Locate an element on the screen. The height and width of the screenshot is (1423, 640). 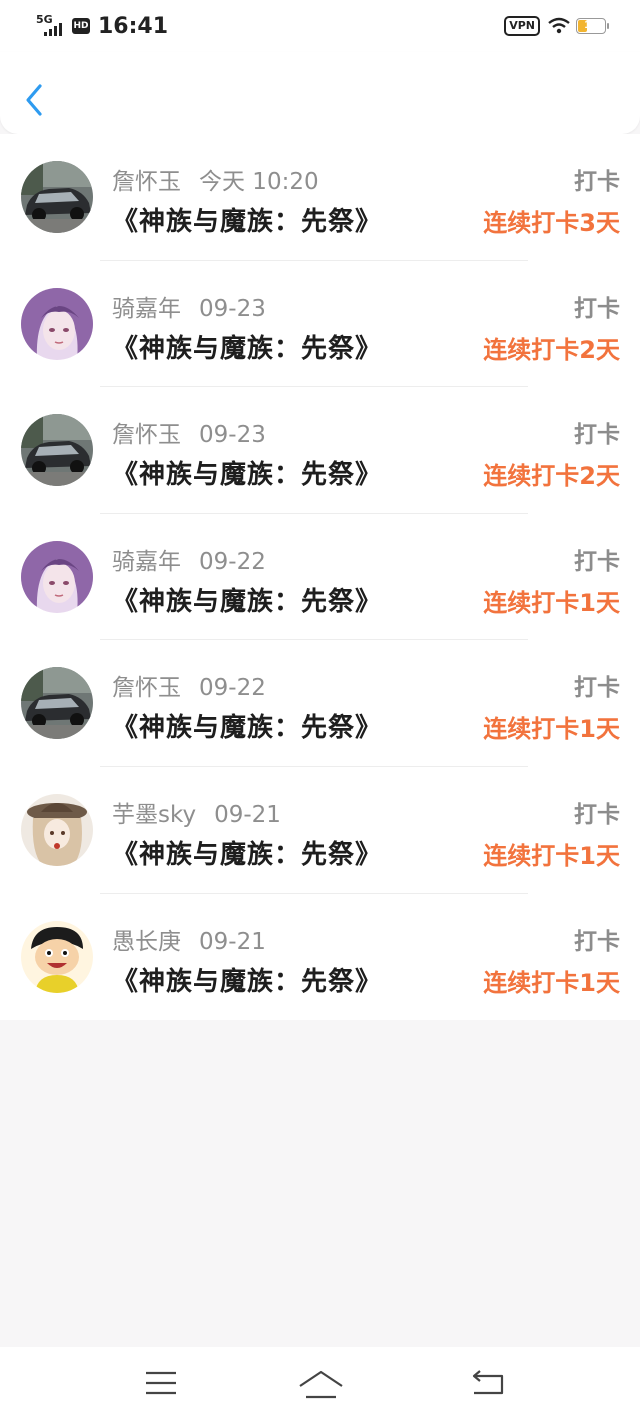
user-name: 芋墨sky 09-21 is located at coordinates (196, 812).